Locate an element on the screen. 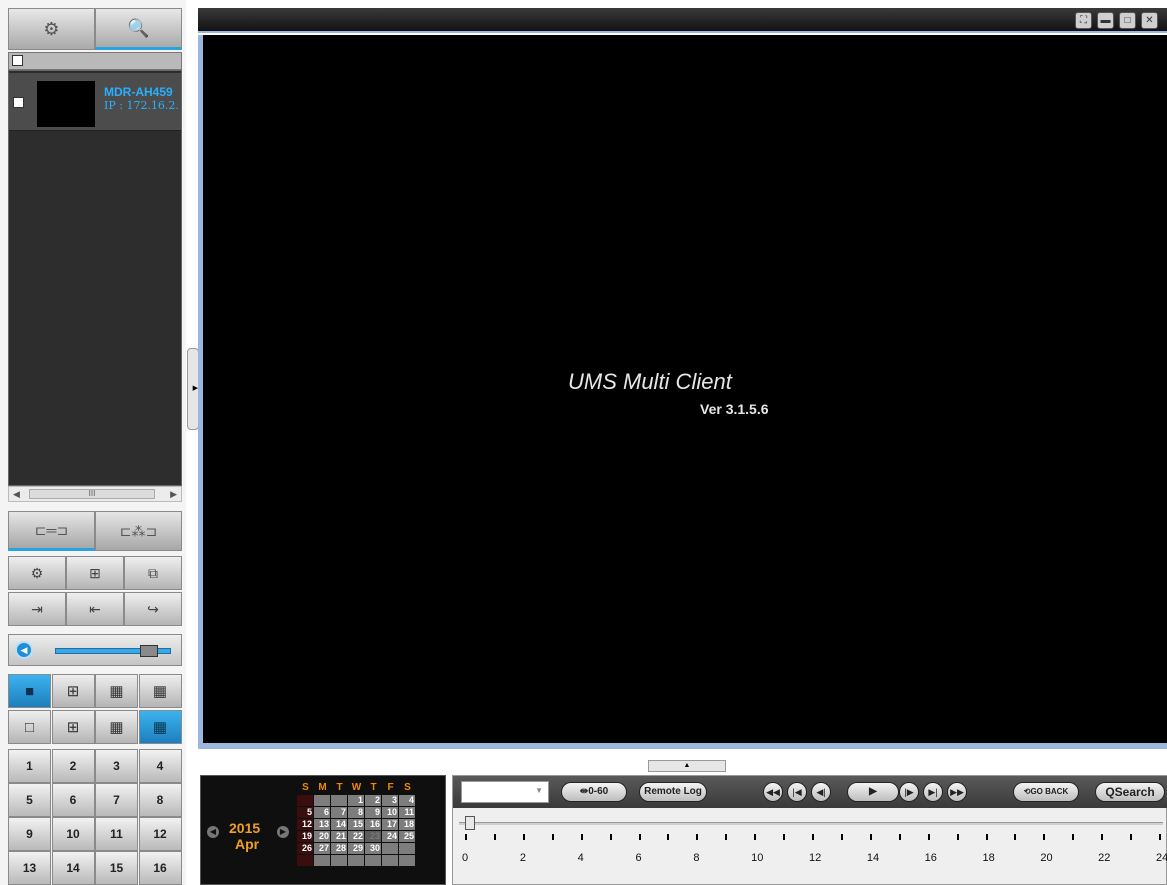 This screenshot has width=1167, height=885. export-button: ⇥ is located at coordinates (37, 609).